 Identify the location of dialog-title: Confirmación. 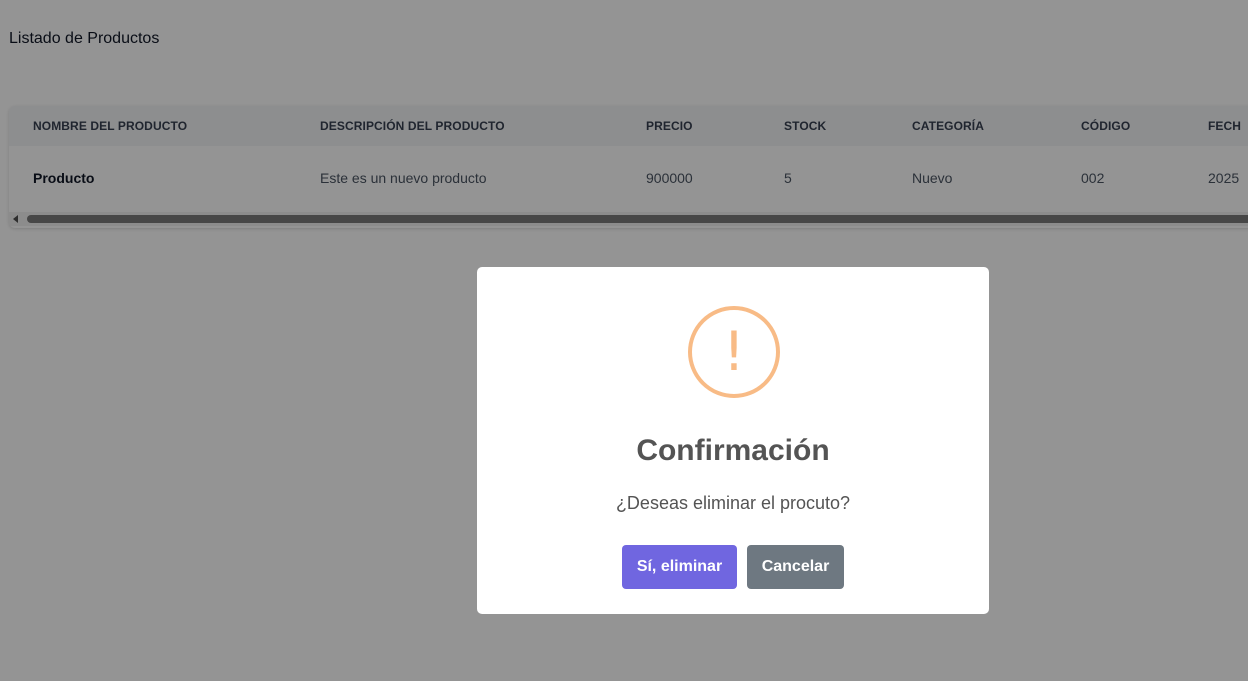
(733, 450).